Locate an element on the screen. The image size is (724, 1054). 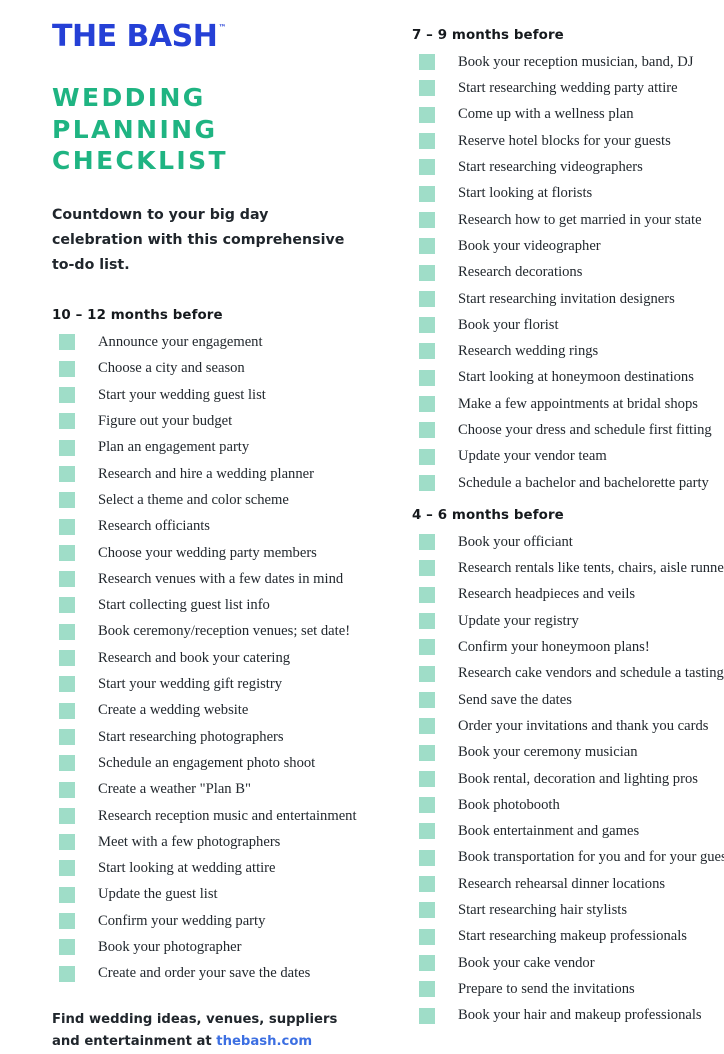
checklist-item: Figure out your budget is located at coordinates (206, 421).